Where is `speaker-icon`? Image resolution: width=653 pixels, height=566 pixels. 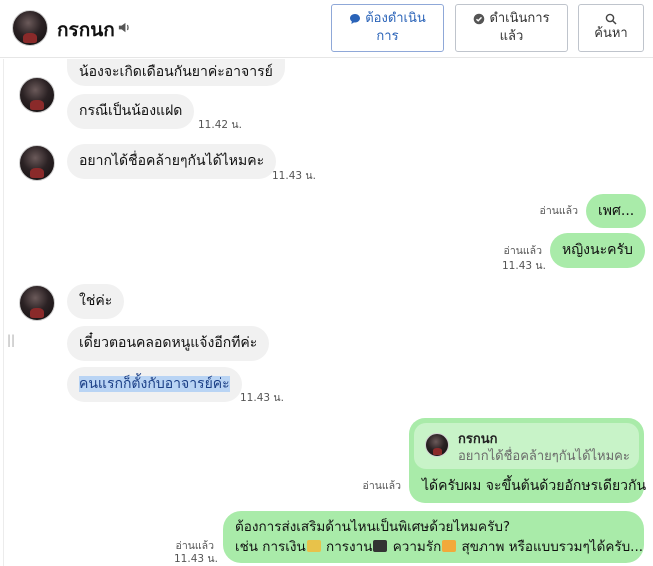 speaker-icon is located at coordinates (124, 27).